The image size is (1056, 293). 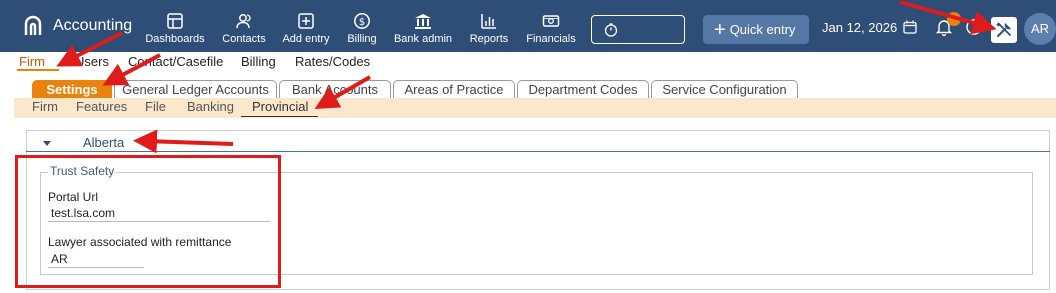 What do you see at coordinates (92, 61) in the screenshot?
I see `menu-item-users: Users` at bounding box center [92, 61].